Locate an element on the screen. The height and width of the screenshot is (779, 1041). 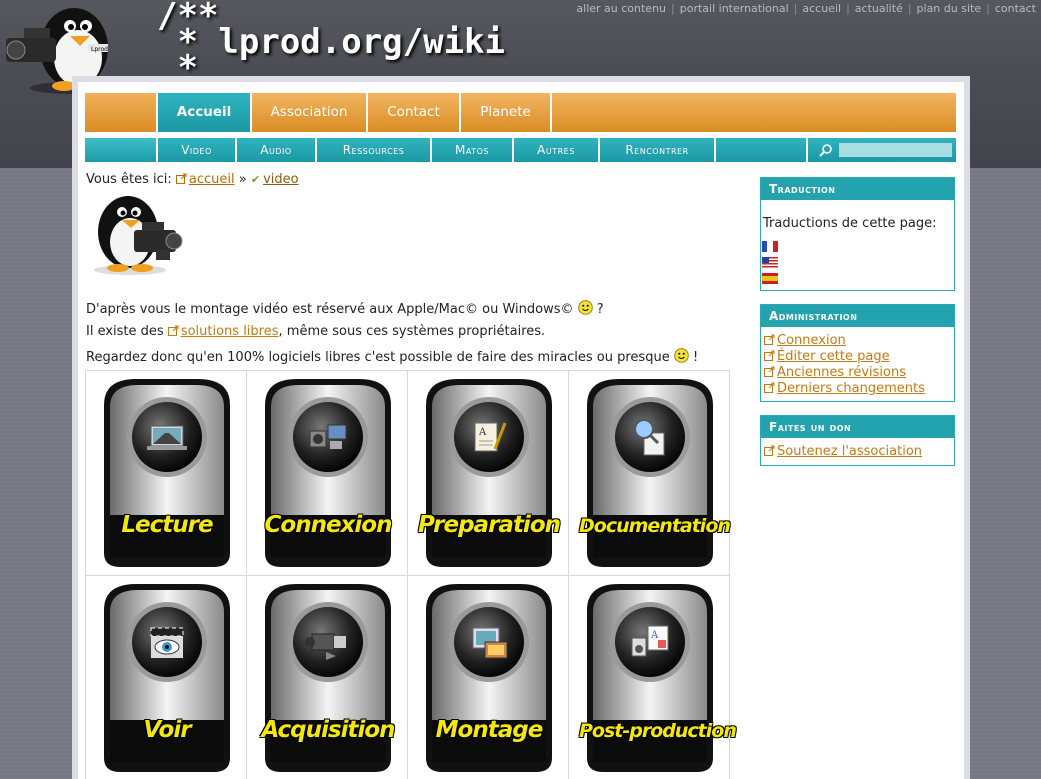
grid-cell-acquisition: Acquisition is located at coordinates (327, 677).